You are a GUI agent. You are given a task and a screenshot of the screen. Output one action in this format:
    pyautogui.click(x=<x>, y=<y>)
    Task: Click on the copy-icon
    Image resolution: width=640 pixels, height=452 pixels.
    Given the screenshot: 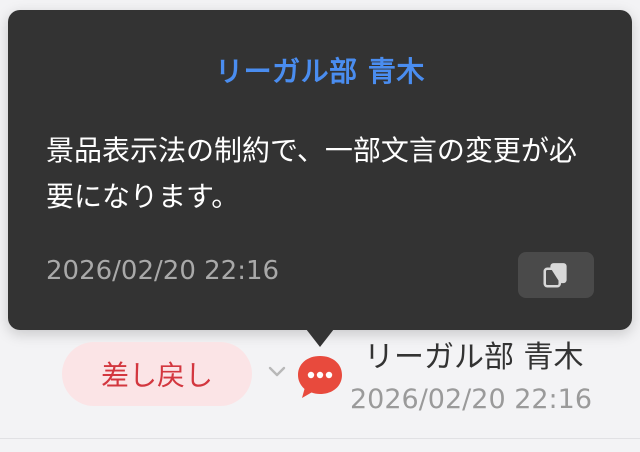 What is the action you would take?
    pyautogui.click(x=555, y=275)
    